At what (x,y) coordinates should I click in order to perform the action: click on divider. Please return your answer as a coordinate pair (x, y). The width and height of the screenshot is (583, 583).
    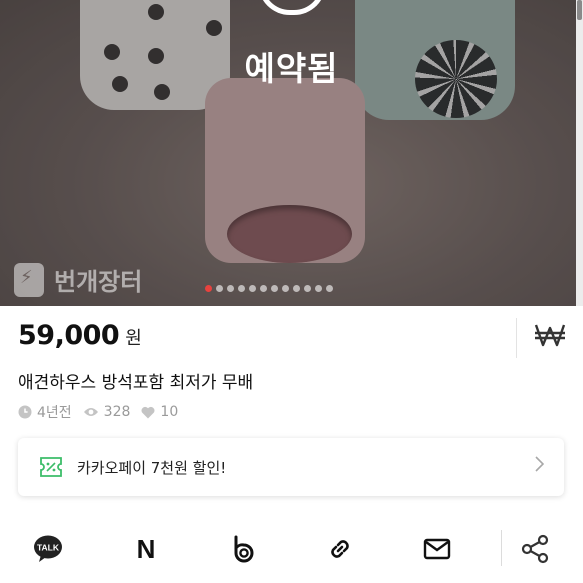
    Looking at the image, I should click on (516, 338).